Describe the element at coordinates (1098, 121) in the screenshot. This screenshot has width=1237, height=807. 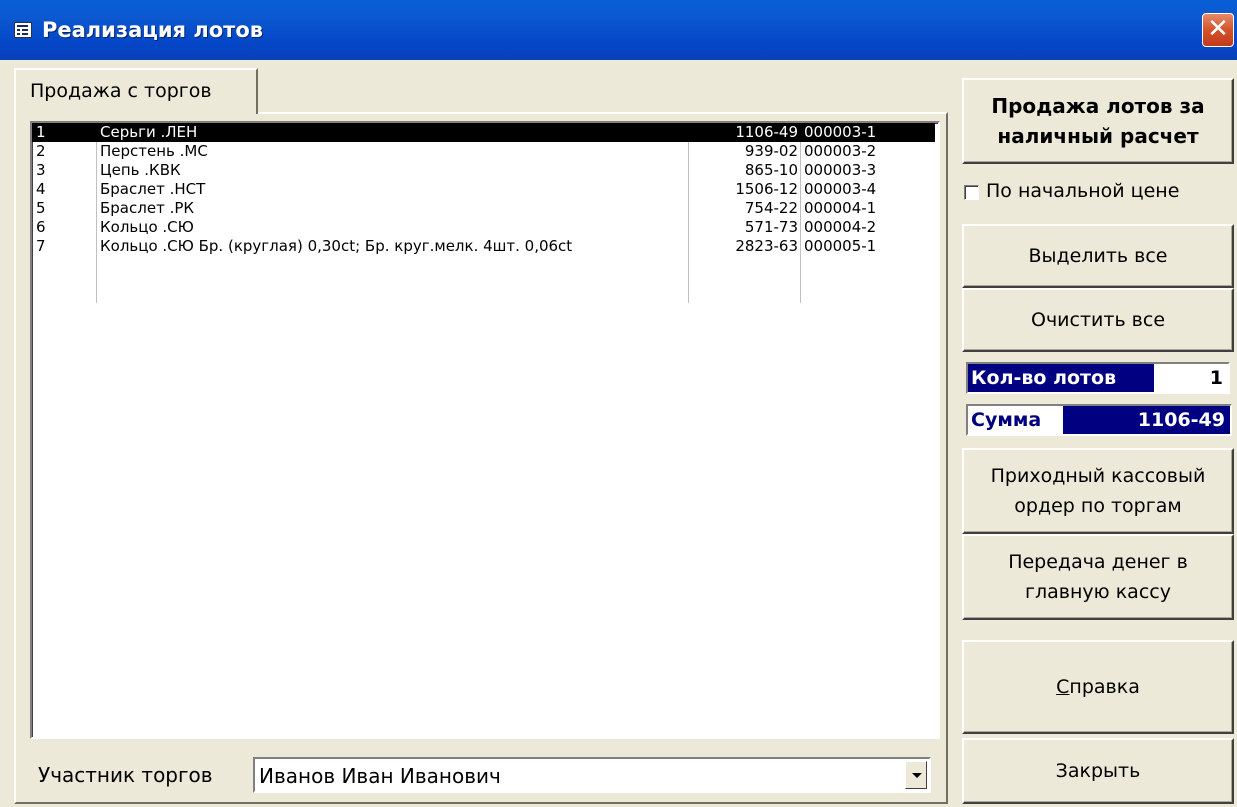
I see `cash-sale-button: Продажа лотов за наличный расчет` at that location.